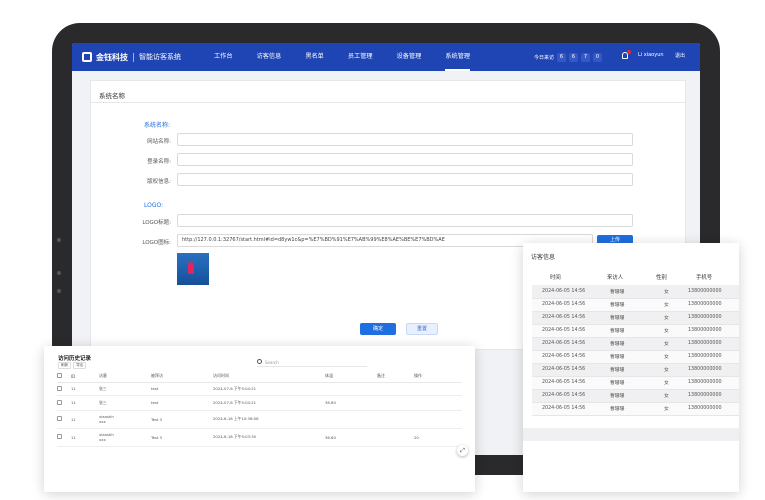 Image resolution: width=765 pixels, height=500 pixels. I want to click on login-name-label: 登录名称:, so click(159, 162).